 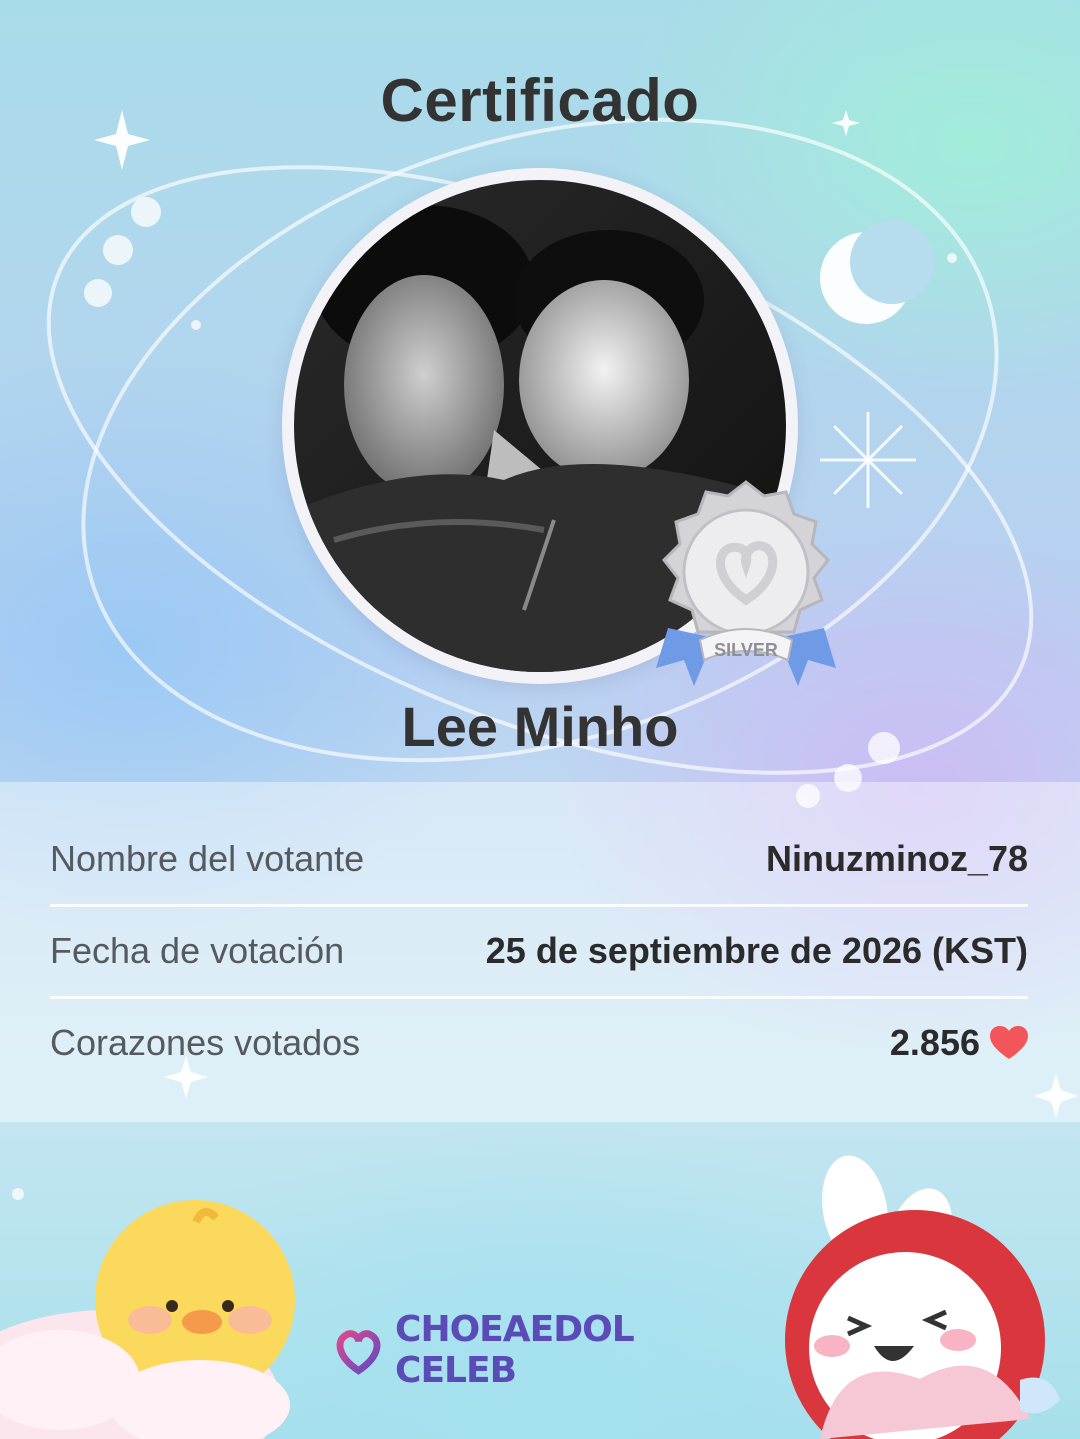 I want to click on brand-heart-icon, so click(x=358, y=1352).